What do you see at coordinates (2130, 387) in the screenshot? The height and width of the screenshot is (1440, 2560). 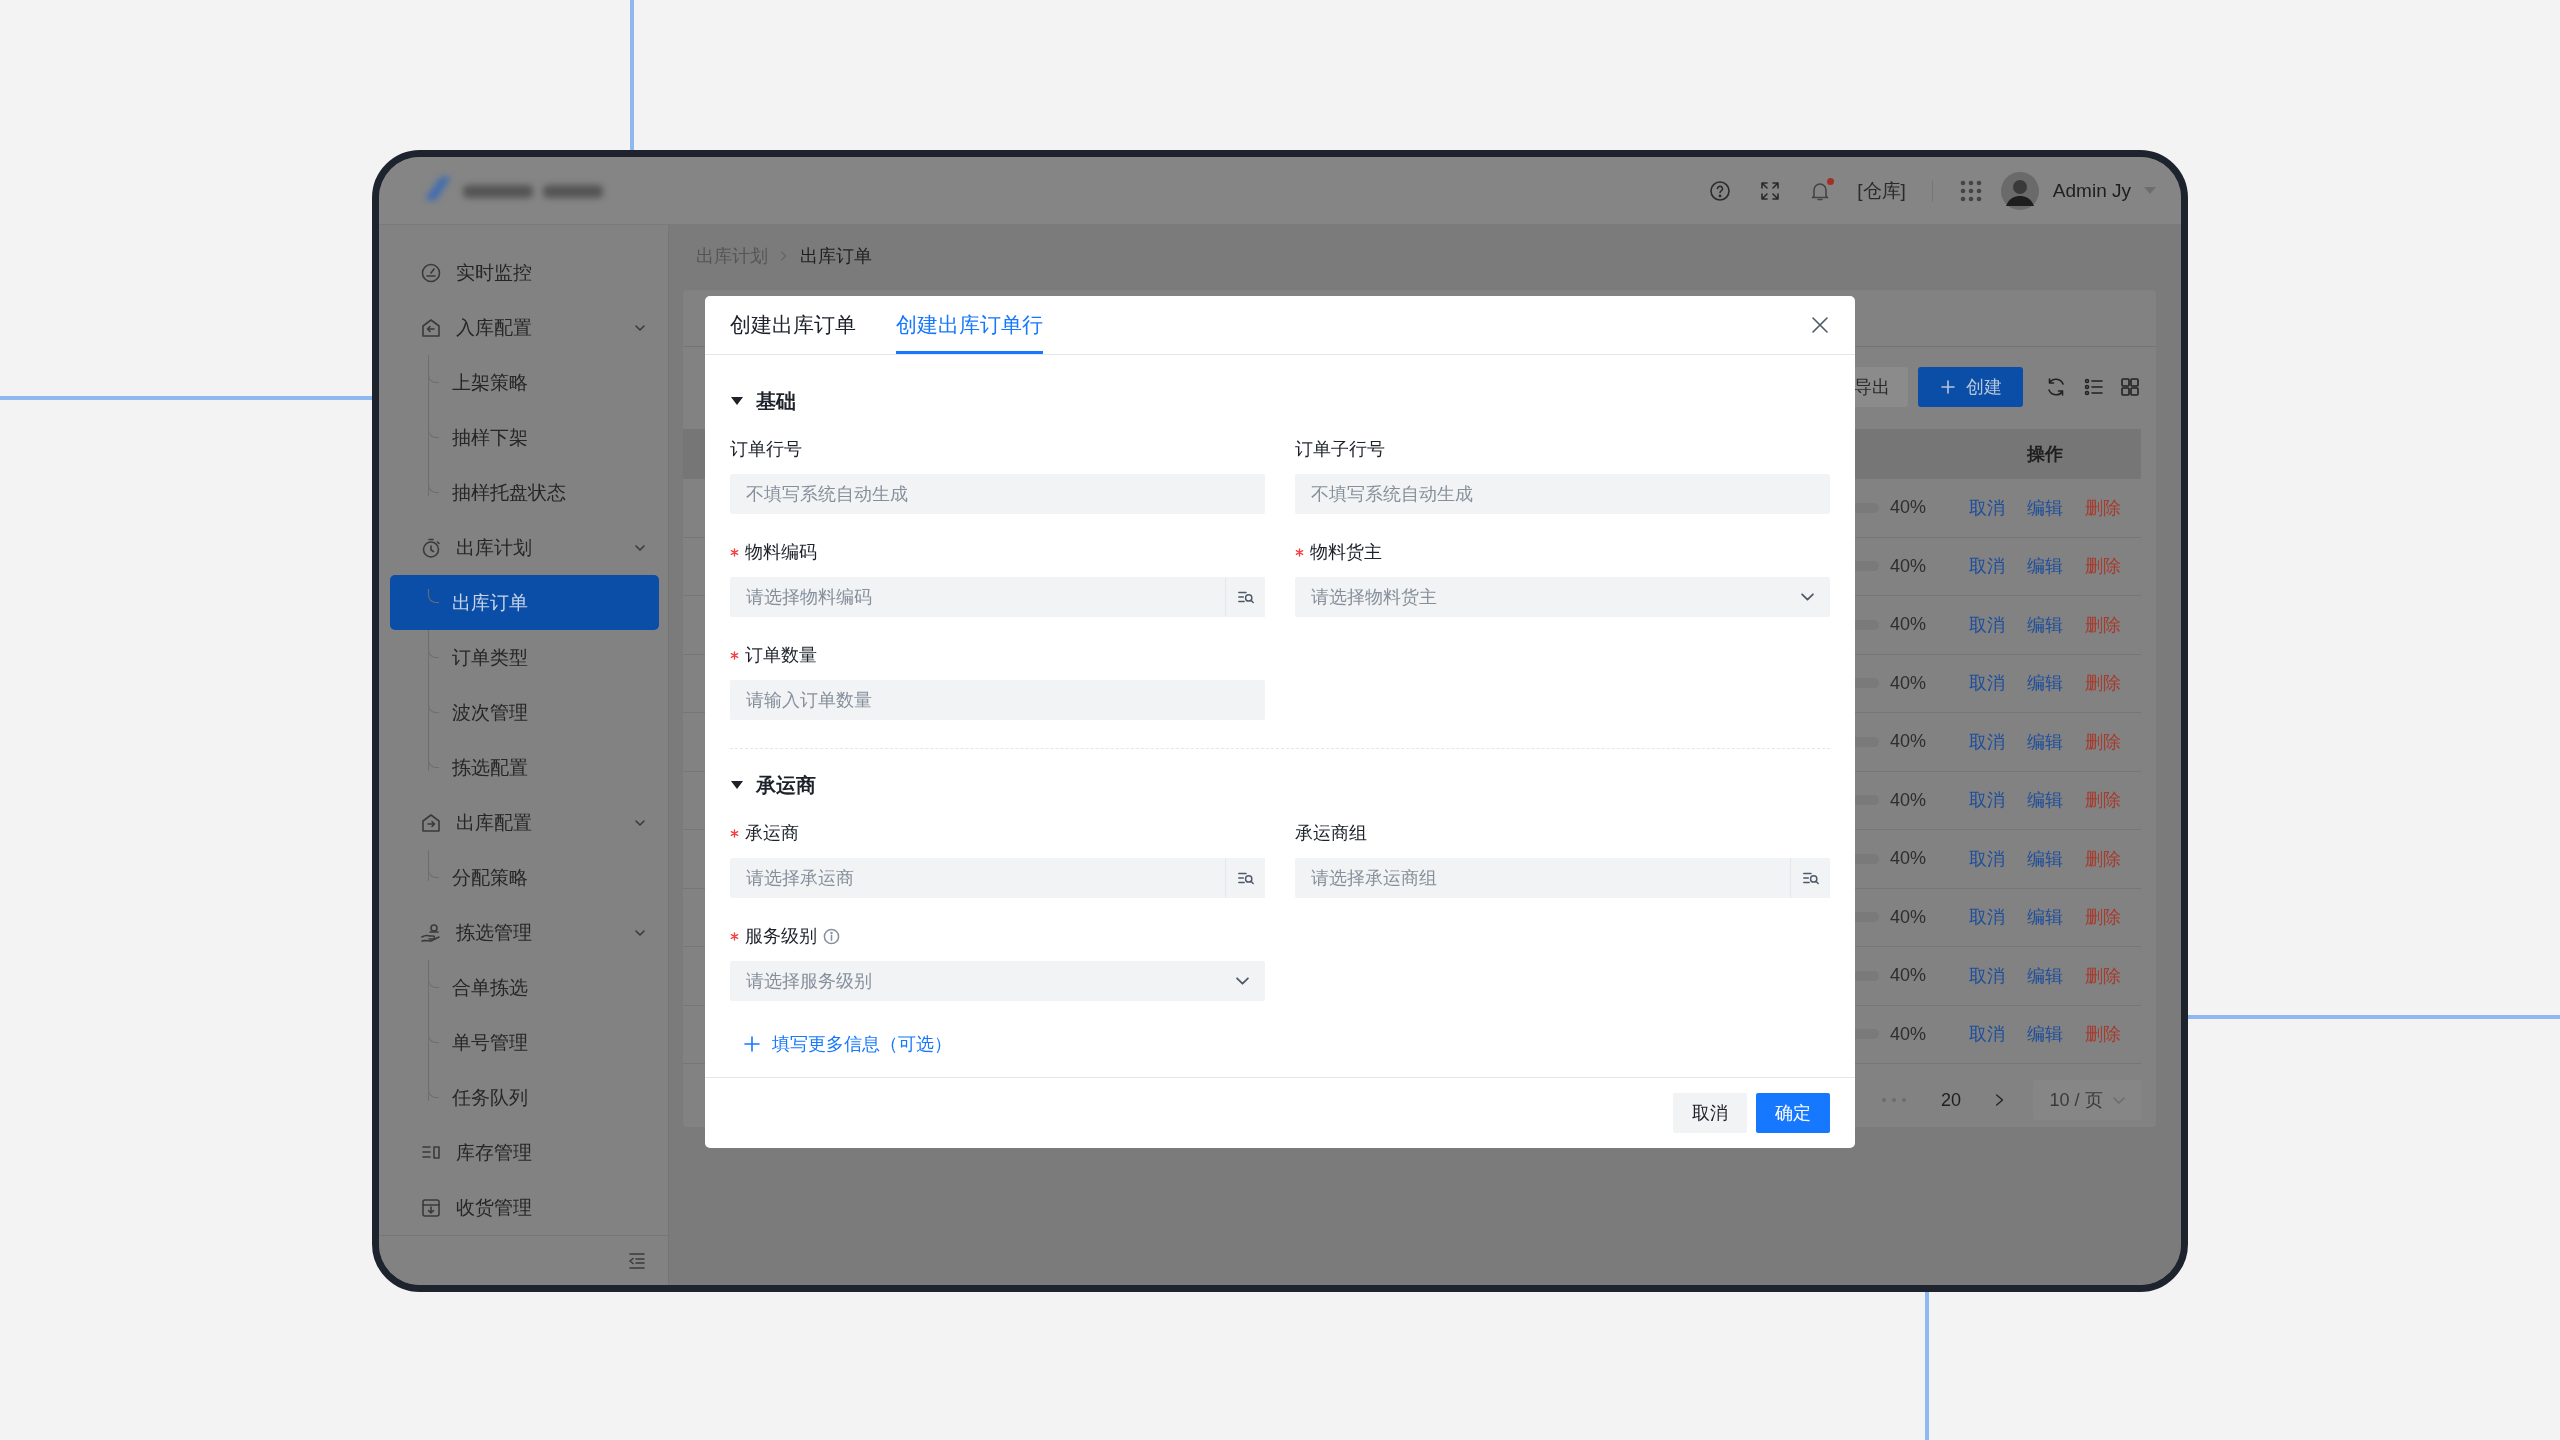 I see `grid-view-icon` at bounding box center [2130, 387].